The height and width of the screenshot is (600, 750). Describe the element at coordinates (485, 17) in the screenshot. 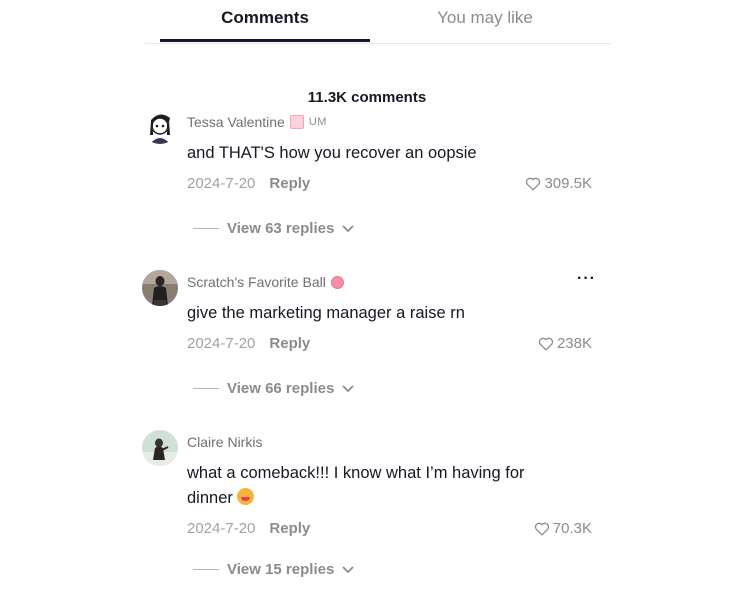

I see `tab-you-may-like-label: You may like` at that location.